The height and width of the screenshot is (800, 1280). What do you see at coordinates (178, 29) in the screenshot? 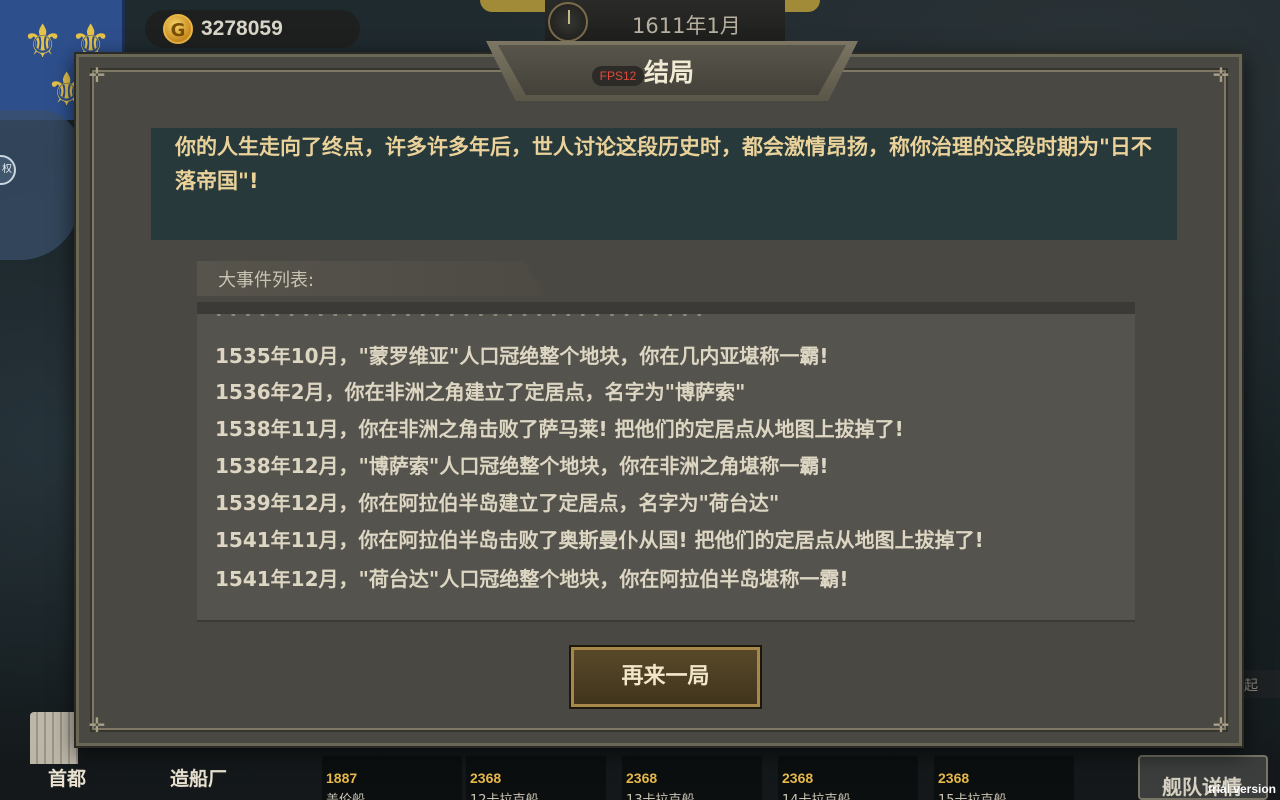
I see `gold-coin-icon: G` at bounding box center [178, 29].